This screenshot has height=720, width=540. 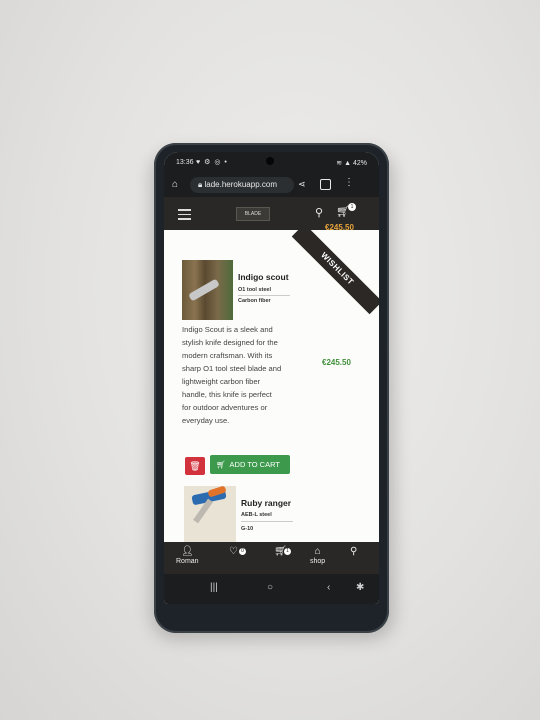 I want to click on heart-icon: ♡, so click(x=233, y=551).